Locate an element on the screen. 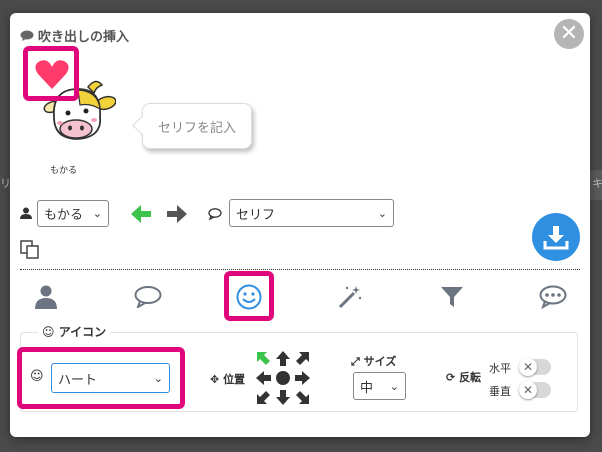 This screenshot has height=452, width=602. tab-speech is located at coordinates (148, 297).